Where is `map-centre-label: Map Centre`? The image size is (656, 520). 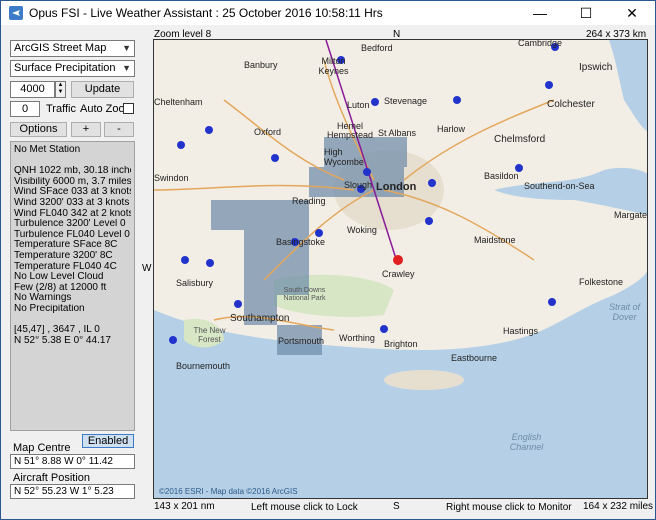 map-centre-label: Map Centre is located at coordinates (42, 448).